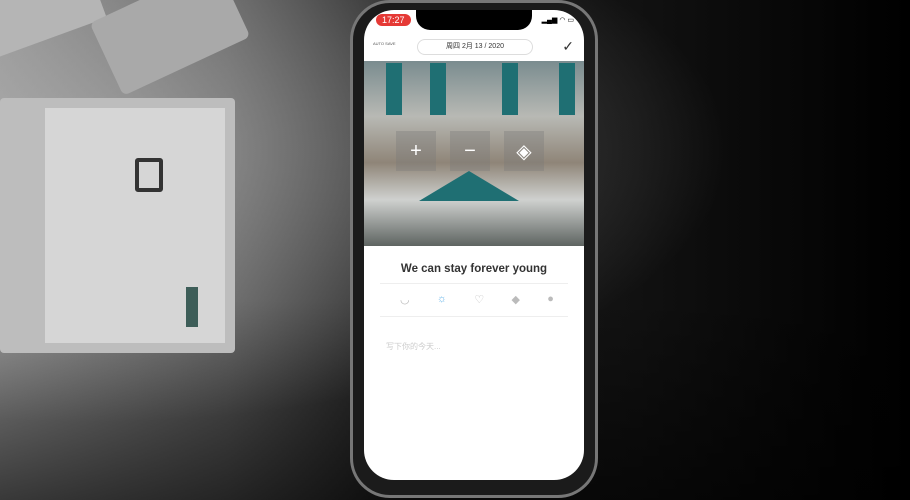 Image resolution: width=910 pixels, height=500 pixels. I want to click on remove-icon: −, so click(470, 151).